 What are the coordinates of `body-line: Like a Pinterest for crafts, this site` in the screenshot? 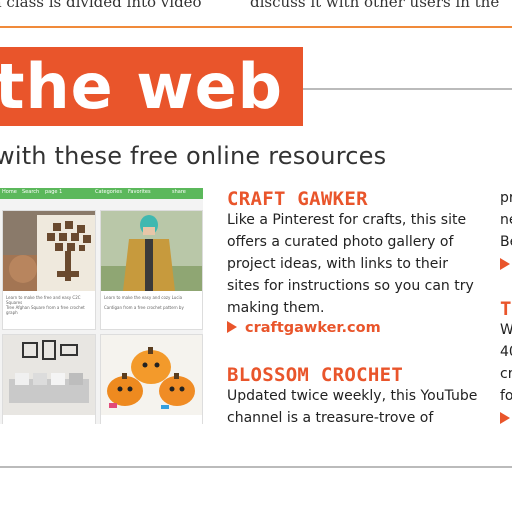 It's located at (347, 220).